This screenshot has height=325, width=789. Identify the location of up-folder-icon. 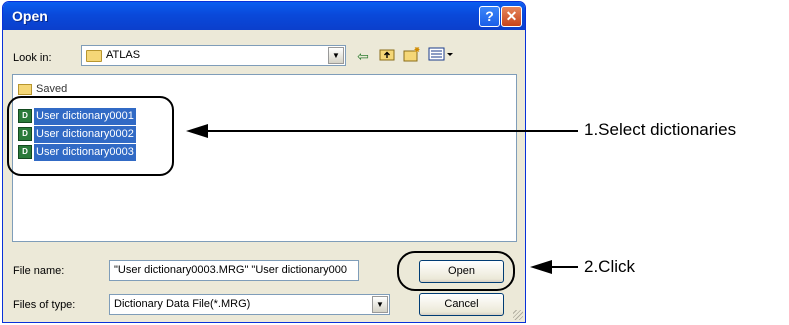
(387, 56).